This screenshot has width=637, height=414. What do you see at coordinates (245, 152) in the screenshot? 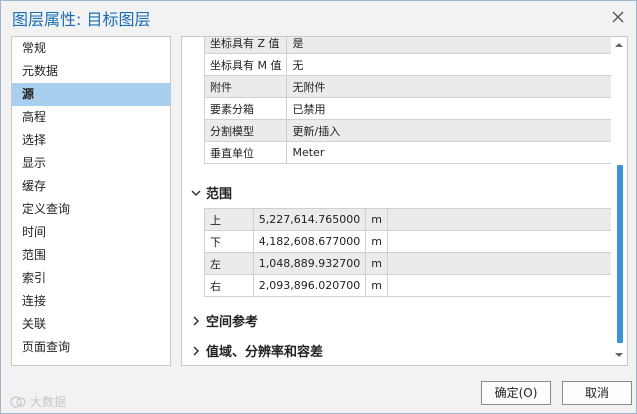
I see `prop-key: 垂直单位` at bounding box center [245, 152].